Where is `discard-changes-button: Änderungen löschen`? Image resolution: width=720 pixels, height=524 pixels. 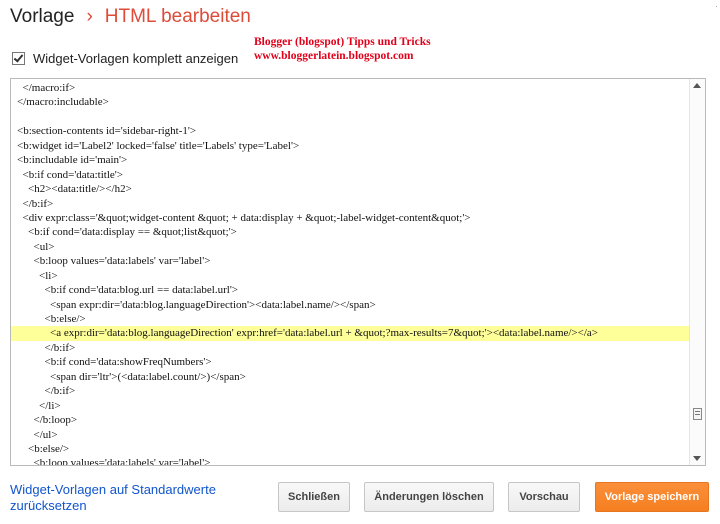 discard-changes-button: Änderungen löschen is located at coordinates (429, 497).